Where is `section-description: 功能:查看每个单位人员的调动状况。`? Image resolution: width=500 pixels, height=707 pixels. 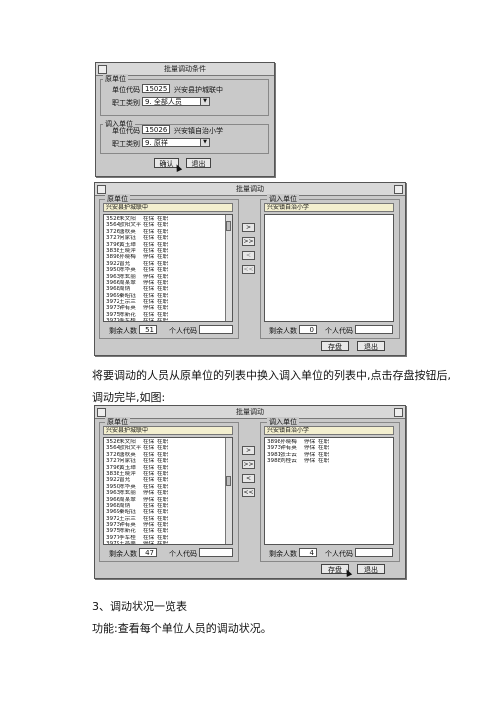
section-description: 功能:查看每个单位人员的调动状况。 is located at coordinates (182, 628).